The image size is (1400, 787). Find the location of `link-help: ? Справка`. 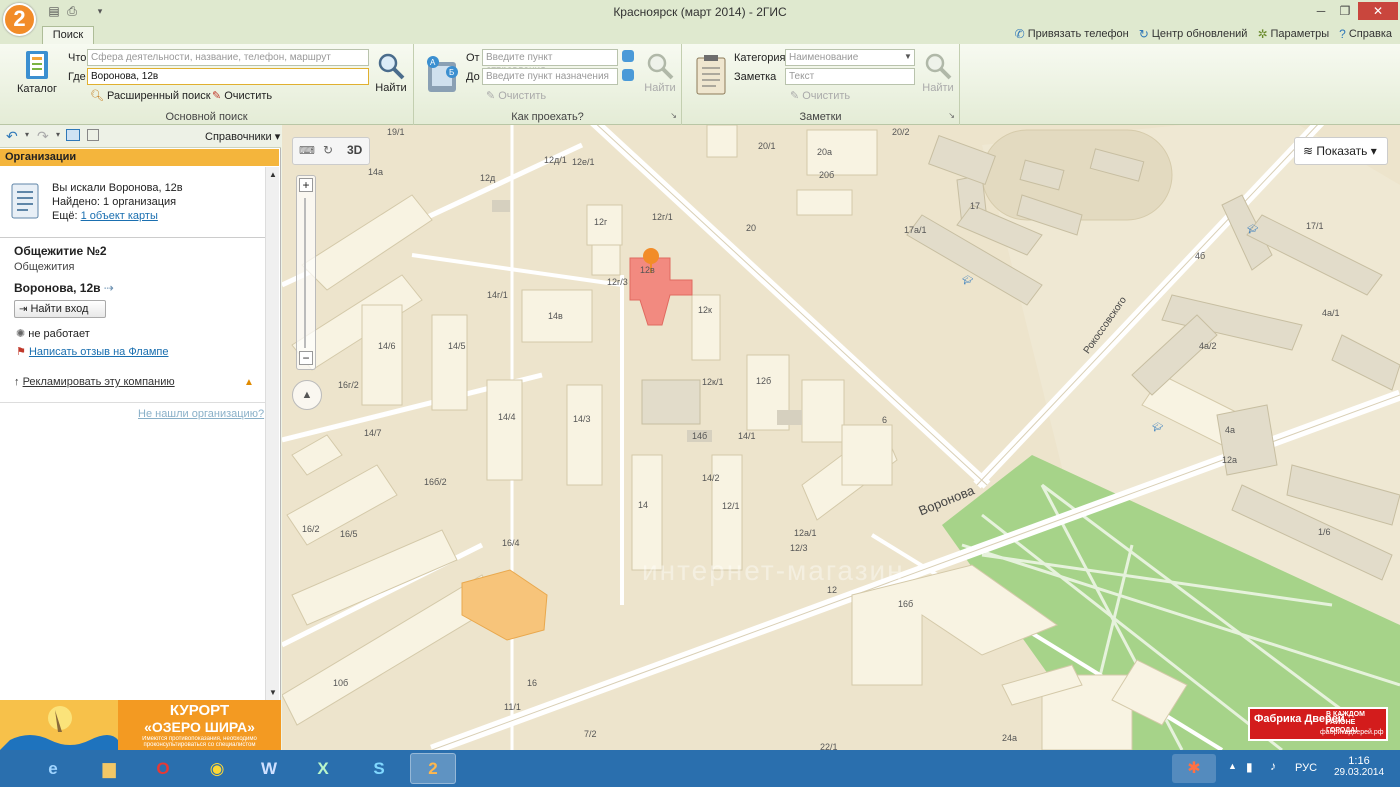

link-help: ? Справка is located at coordinates (1365, 34).